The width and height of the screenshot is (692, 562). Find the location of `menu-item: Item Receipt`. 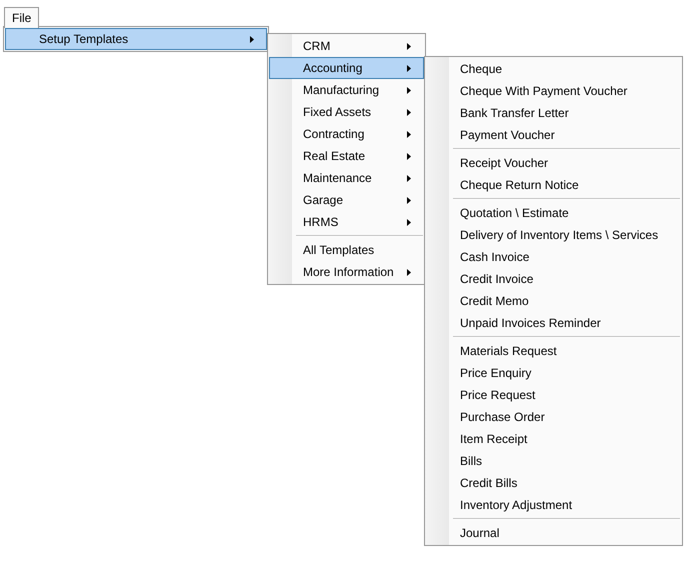

menu-item: Item Receipt is located at coordinates (553, 439).